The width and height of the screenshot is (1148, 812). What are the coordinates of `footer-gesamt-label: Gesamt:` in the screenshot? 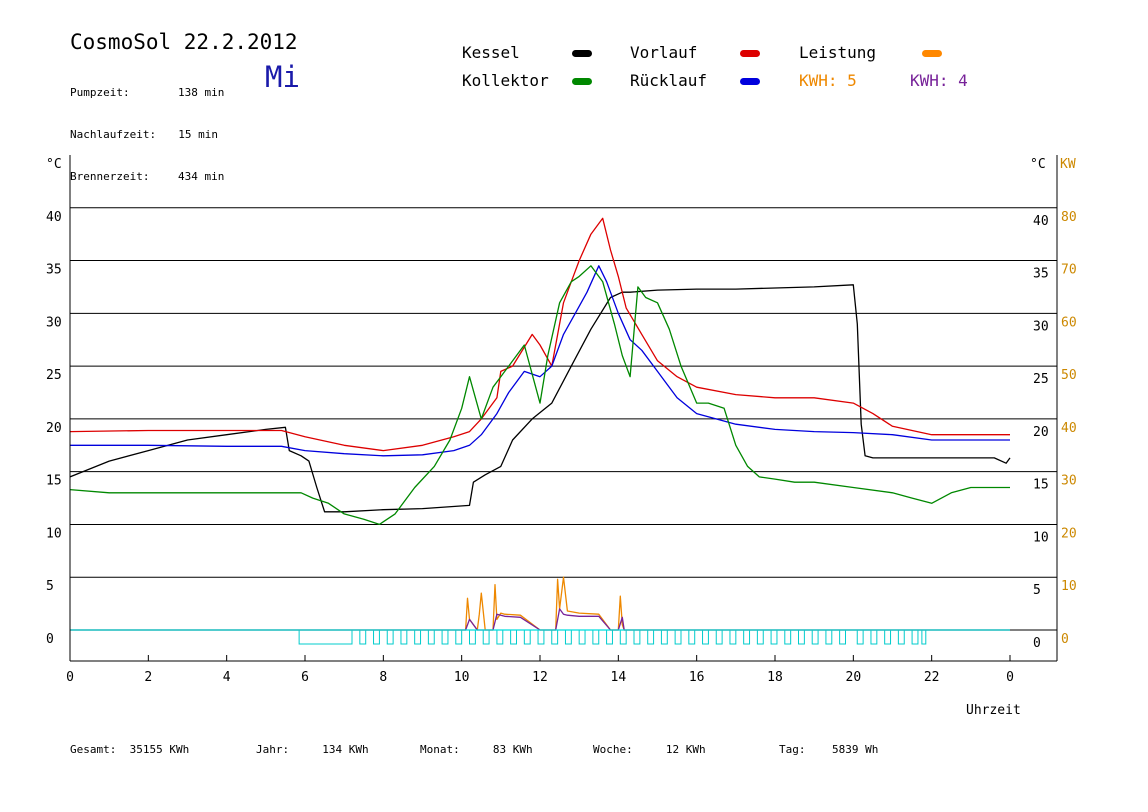 It's located at (93, 749).